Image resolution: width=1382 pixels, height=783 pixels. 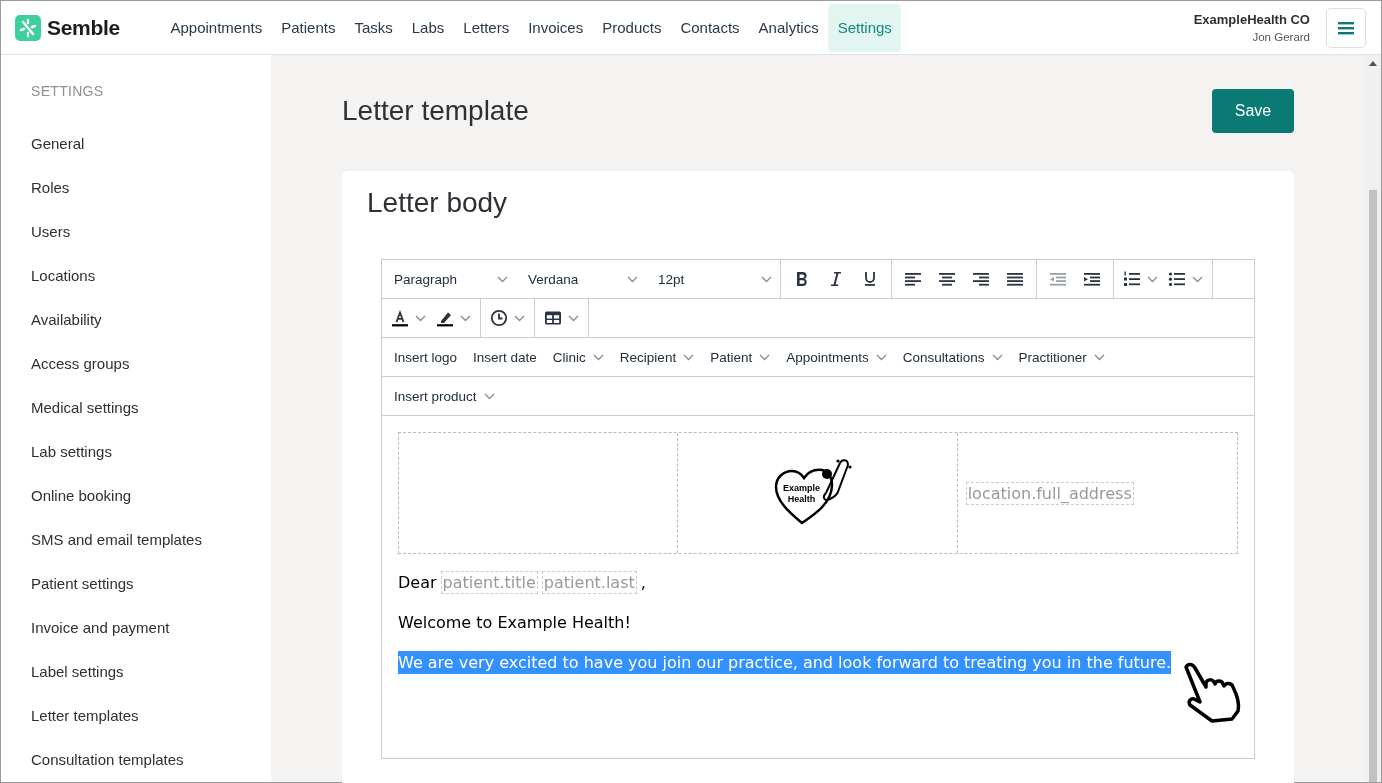 I want to click on dropdown: 12pt, so click(x=713, y=279).